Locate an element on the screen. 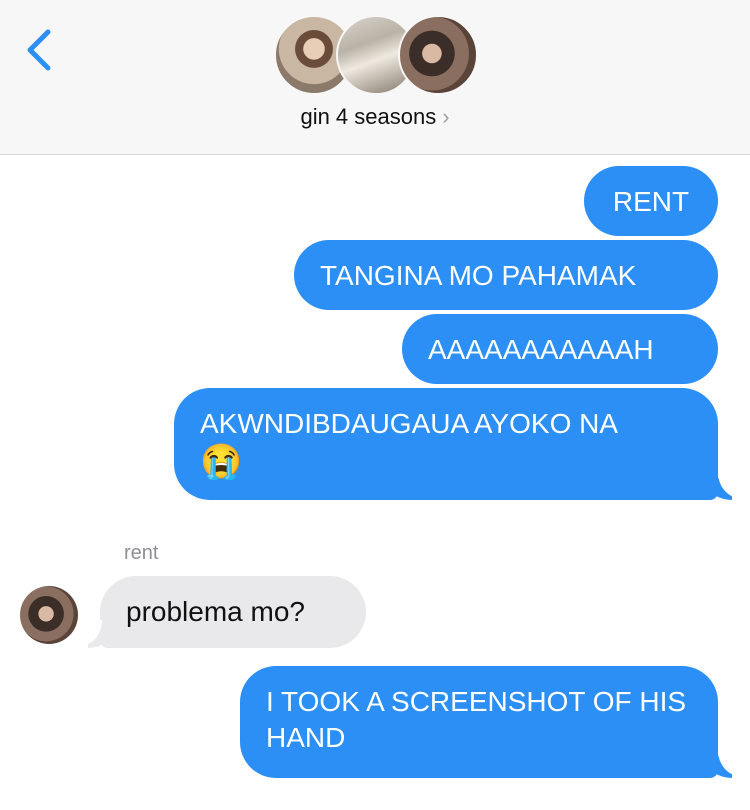 The height and width of the screenshot is (810, 750). back-button is located at coordinates (40, 50).